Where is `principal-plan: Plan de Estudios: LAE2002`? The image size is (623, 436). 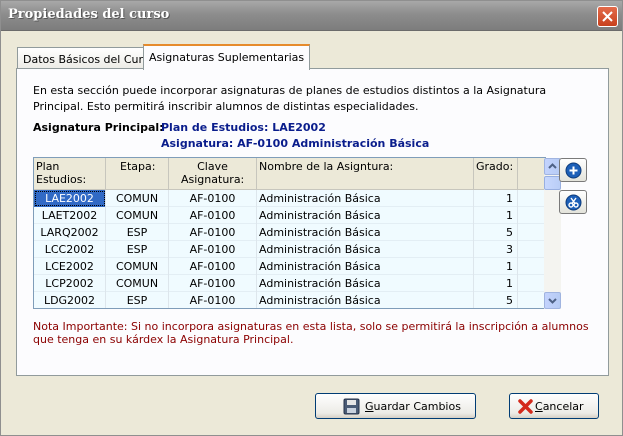
principal-plan: Plan de Estudios: LAE2002 is located at coordinates (243, 127).